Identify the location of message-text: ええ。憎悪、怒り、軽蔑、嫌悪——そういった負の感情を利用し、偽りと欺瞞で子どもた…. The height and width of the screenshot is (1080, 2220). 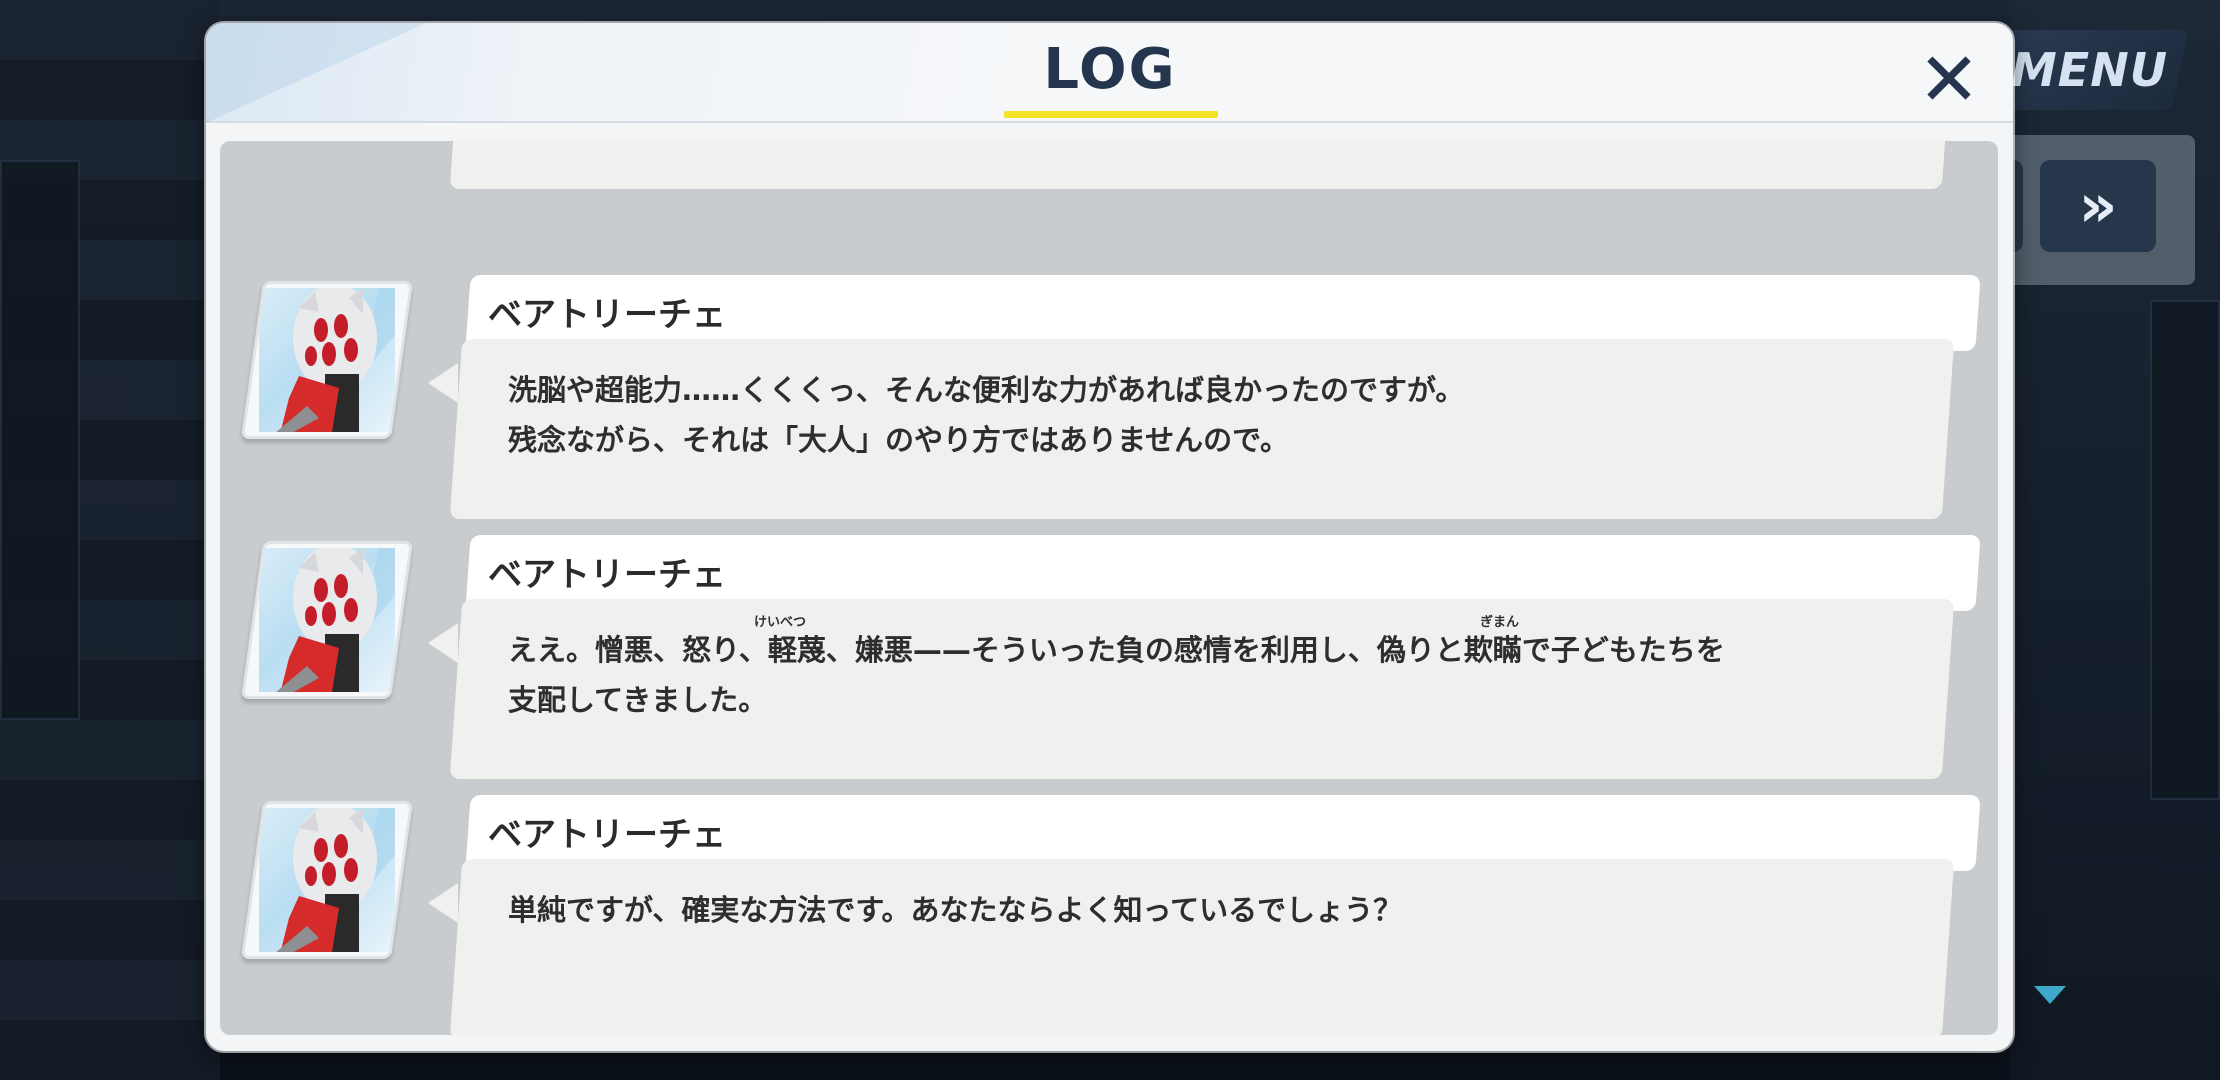
(1116, 675).